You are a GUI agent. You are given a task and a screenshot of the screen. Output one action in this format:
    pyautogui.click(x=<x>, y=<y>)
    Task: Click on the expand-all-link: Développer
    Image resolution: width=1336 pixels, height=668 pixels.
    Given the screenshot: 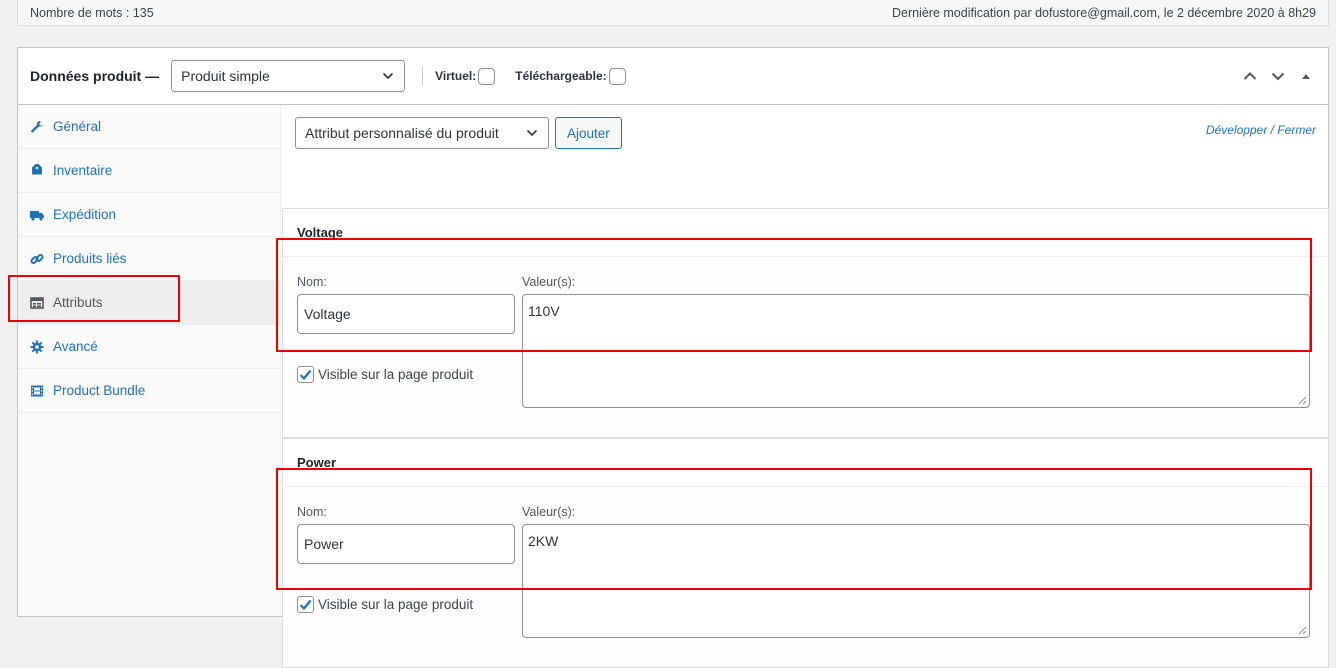 What is the action you would take?
    pyautogui.click(x=1236, y=130)
    